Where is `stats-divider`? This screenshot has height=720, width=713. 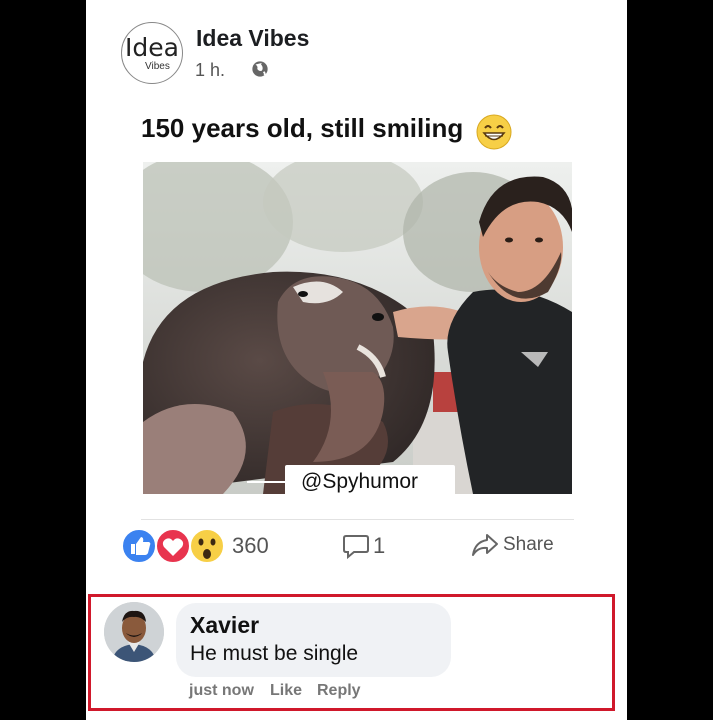 stats-divider is located at coordinates (357, 519).